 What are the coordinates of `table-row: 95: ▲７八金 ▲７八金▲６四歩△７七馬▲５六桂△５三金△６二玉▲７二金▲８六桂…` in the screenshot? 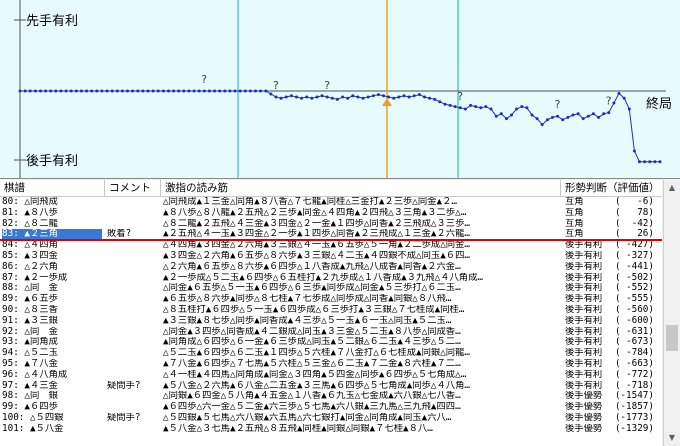 It's located at (331, 364).